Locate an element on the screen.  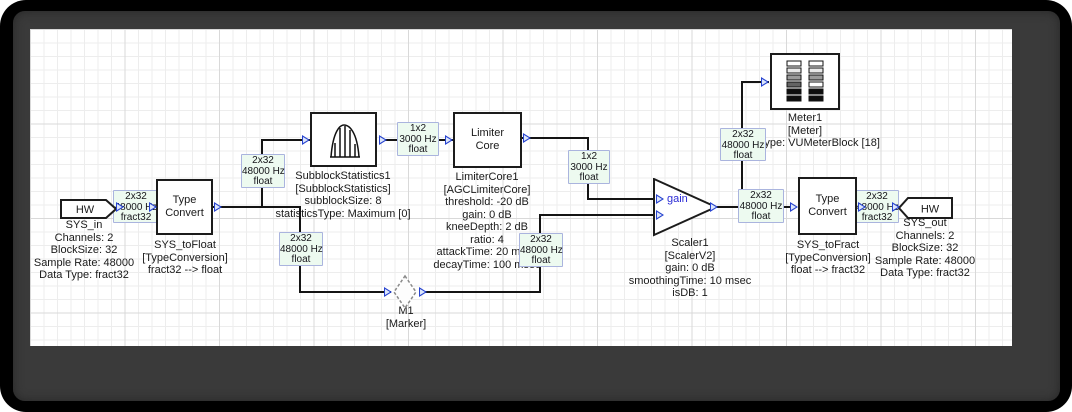
scaler-gain-pin-label: gain is located at coordinates (677, 199).